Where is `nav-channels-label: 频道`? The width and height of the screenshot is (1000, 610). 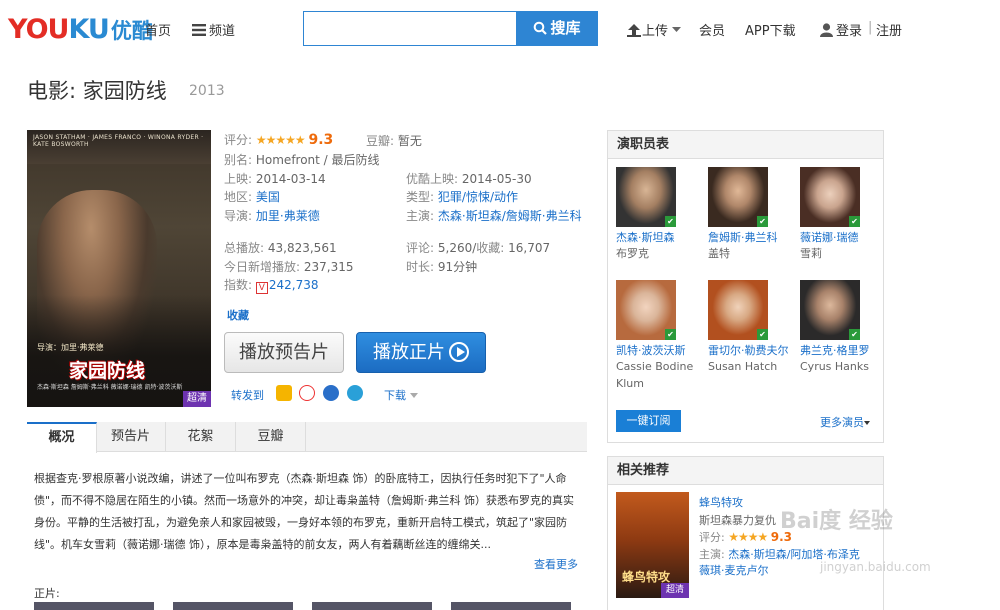
nav-channels-label: 频道 is located at coordinates (222, 31).